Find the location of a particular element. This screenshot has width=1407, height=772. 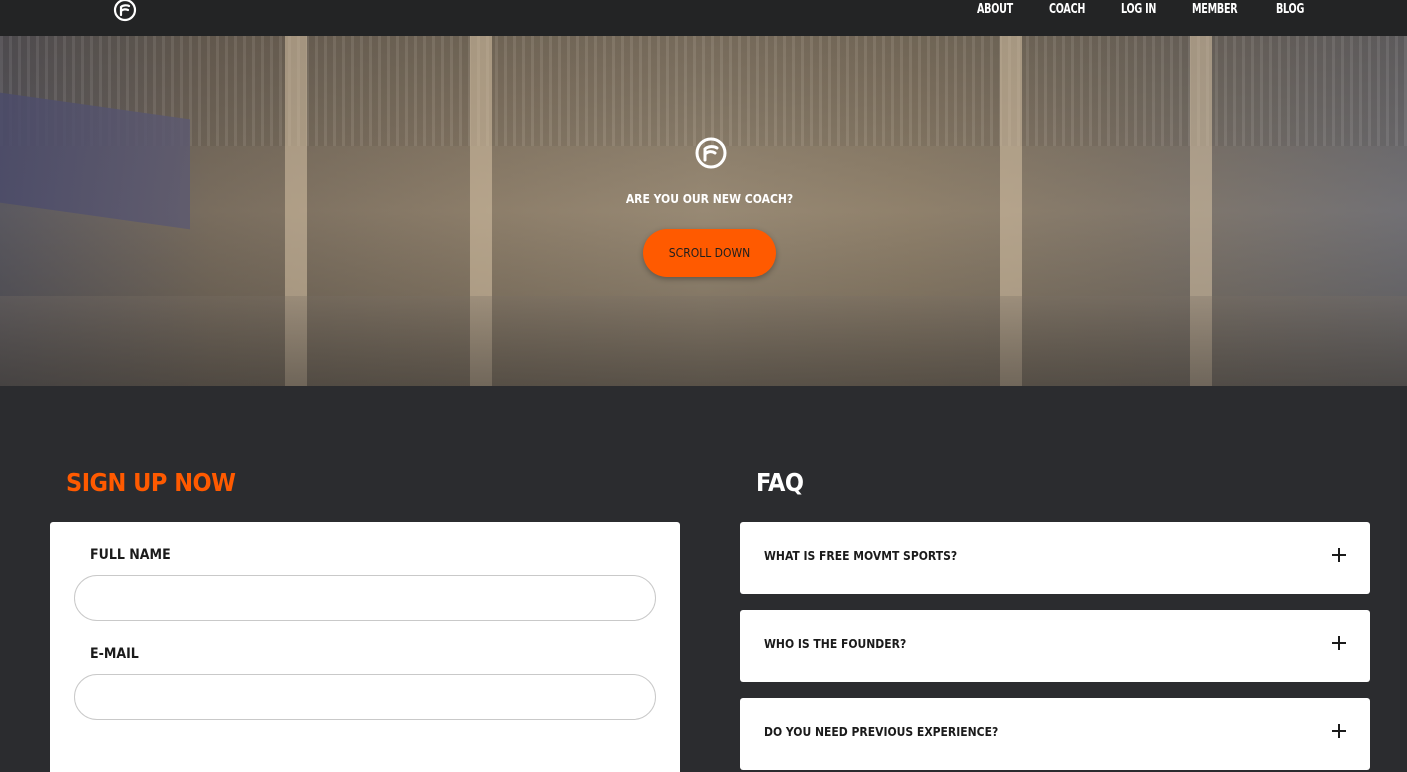

brand-logo-icon is located at coordinates (125, 11).